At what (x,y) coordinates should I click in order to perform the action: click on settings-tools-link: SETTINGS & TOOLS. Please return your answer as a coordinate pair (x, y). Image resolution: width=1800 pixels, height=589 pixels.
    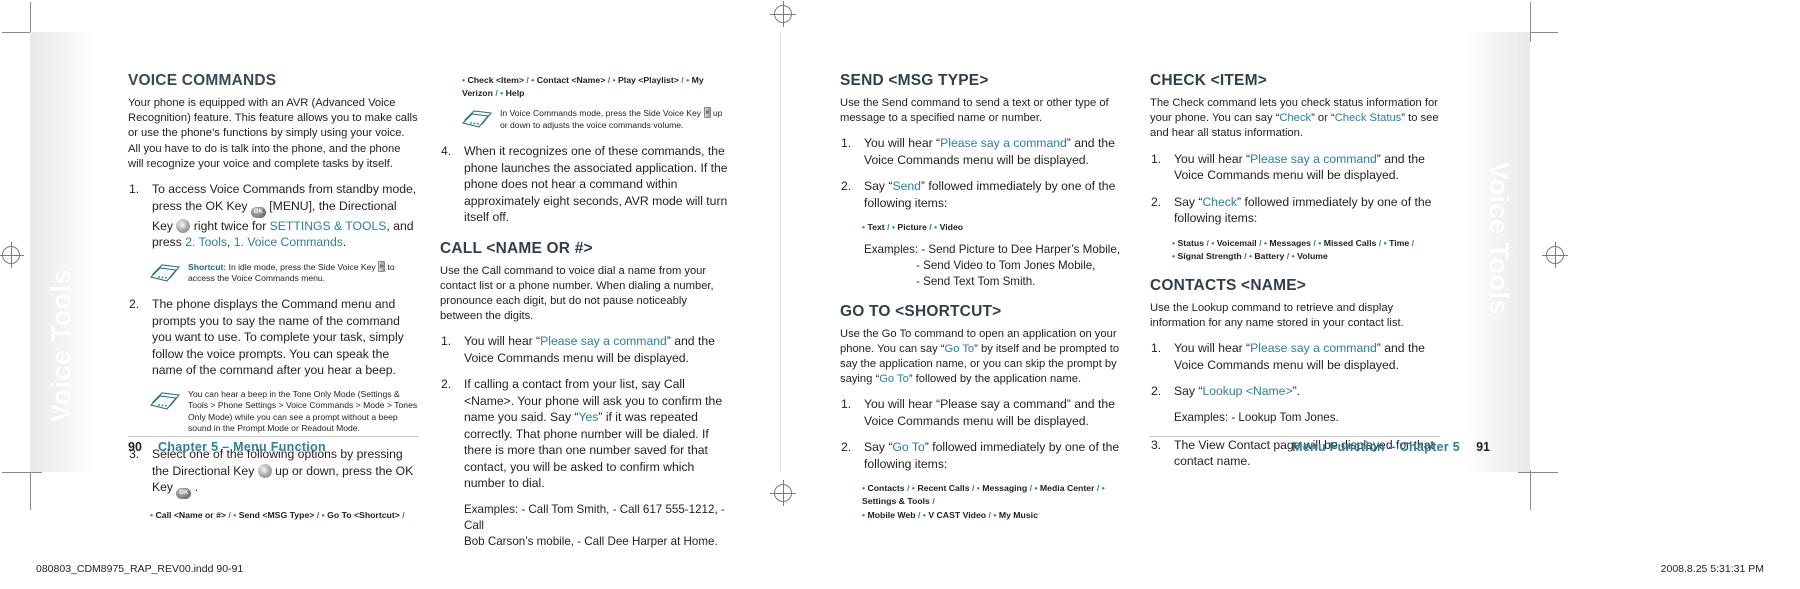
    Looking at the image, I should click on (328, 226).